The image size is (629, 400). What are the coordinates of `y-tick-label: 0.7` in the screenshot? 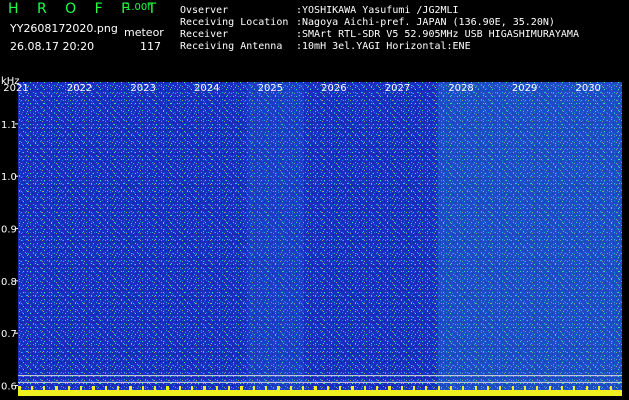 It's located at (9, 334).